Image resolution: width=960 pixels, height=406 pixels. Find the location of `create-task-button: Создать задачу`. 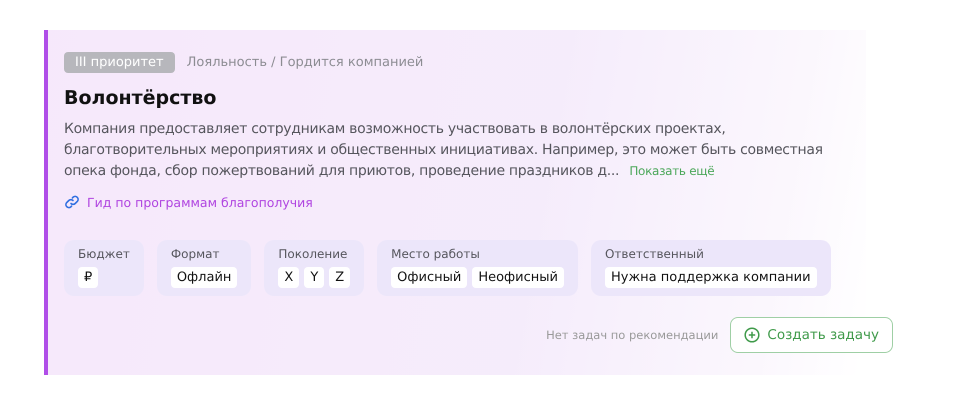

create-task-button: Создать задачу is located at coordinates (811, 335).